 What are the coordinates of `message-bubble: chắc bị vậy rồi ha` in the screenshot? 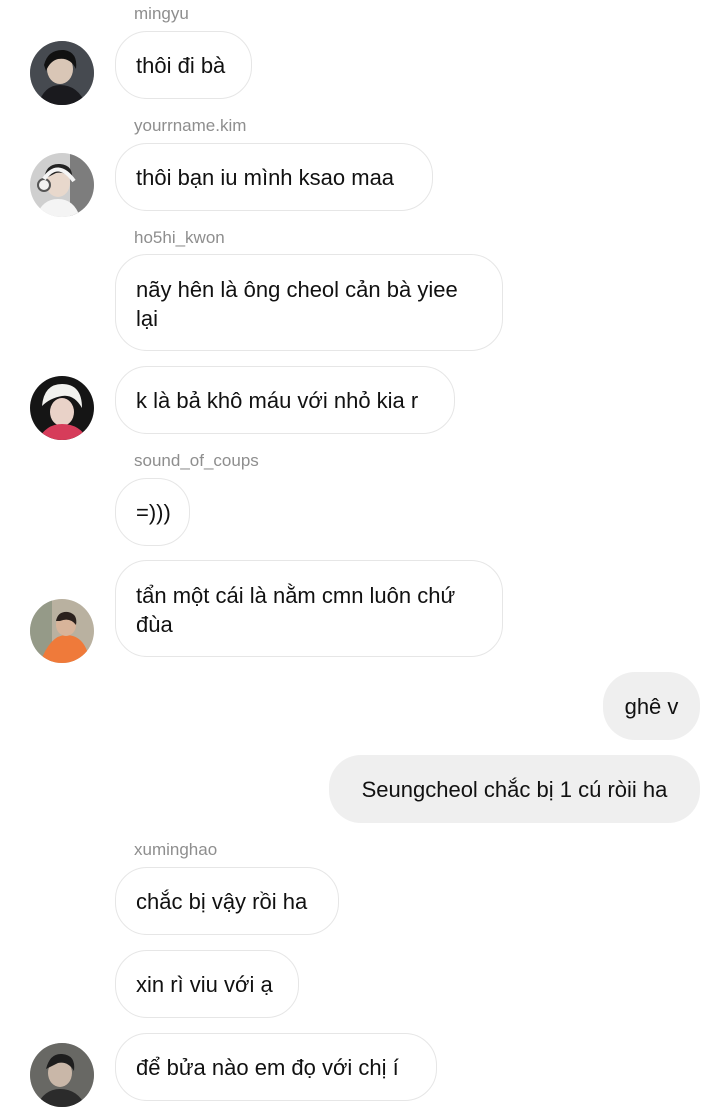 It's located at (227, 901).